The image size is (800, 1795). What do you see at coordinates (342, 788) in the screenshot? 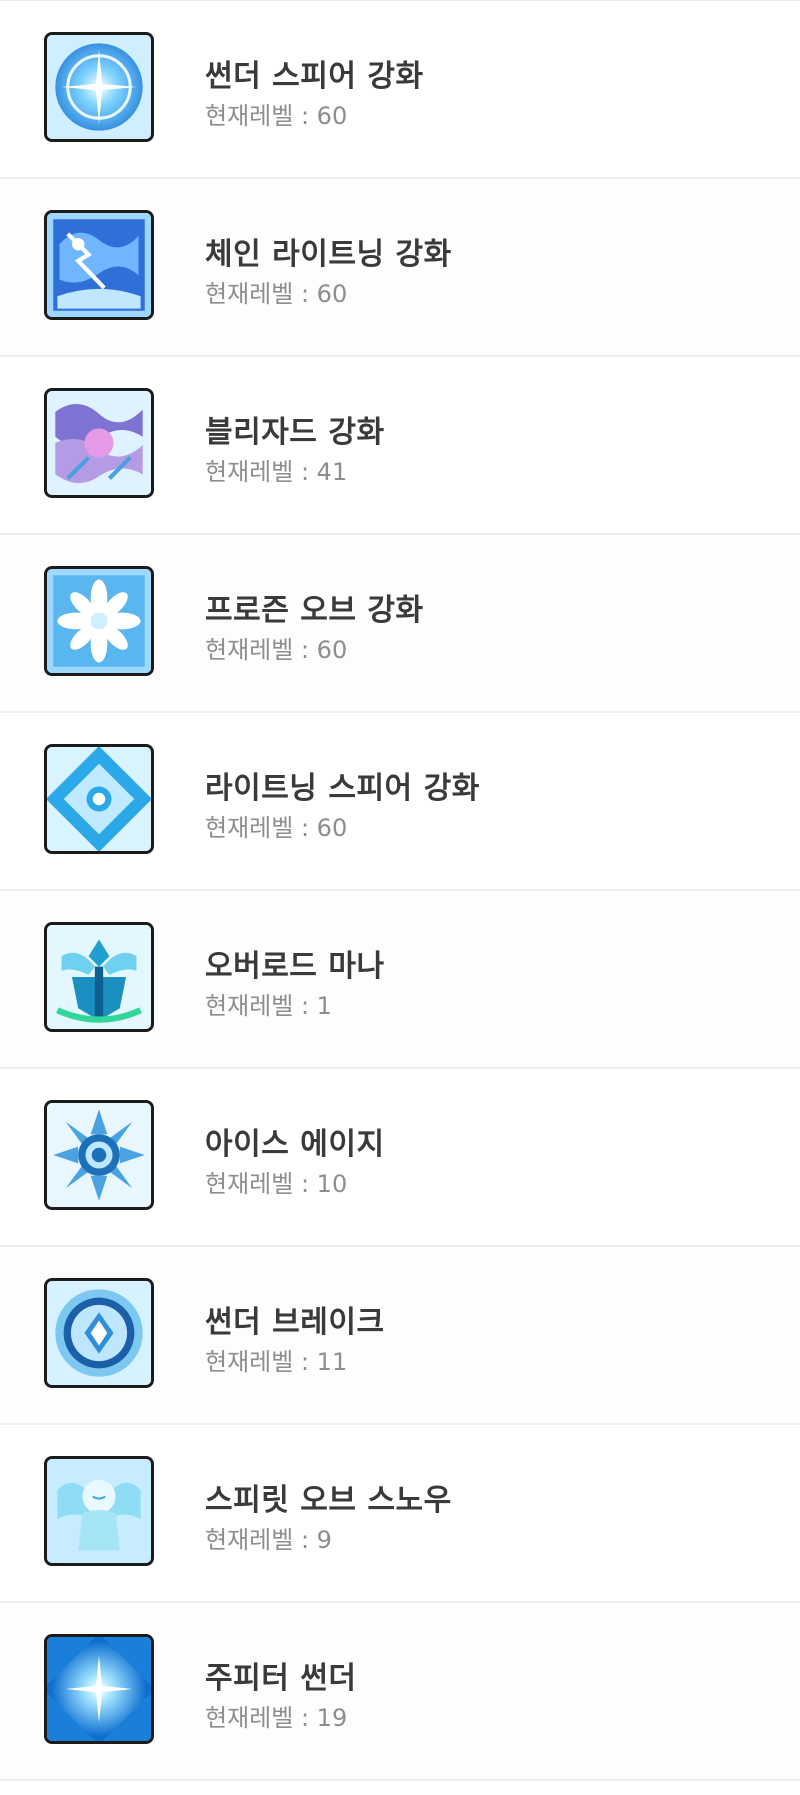
I see `skill-name: 라이트닝 스피어 강화` at bounding box center [342, 788].